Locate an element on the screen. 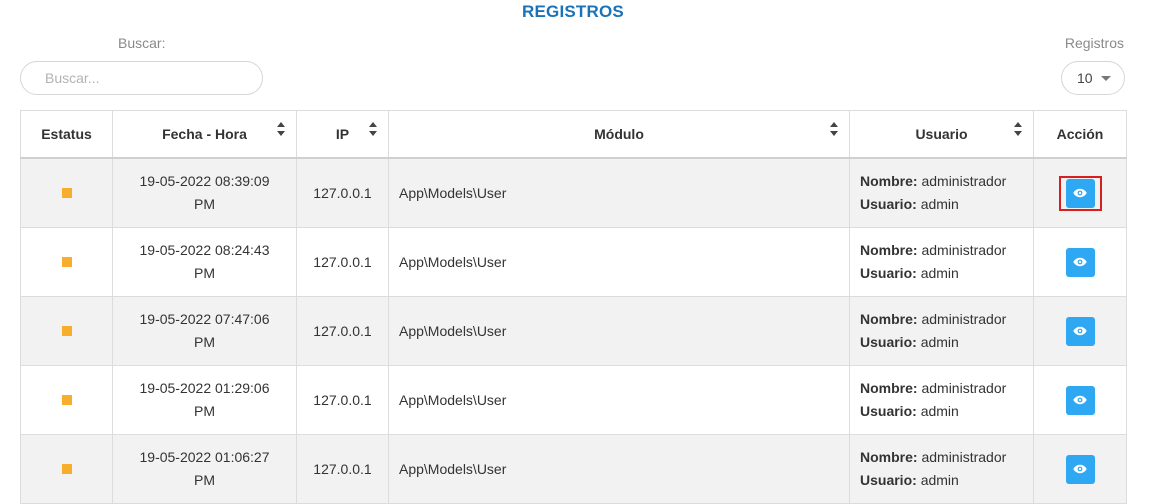 The height and width of the screenshot is (504, 1149). column-header-ip: IP is located at coordinates (342, 134).